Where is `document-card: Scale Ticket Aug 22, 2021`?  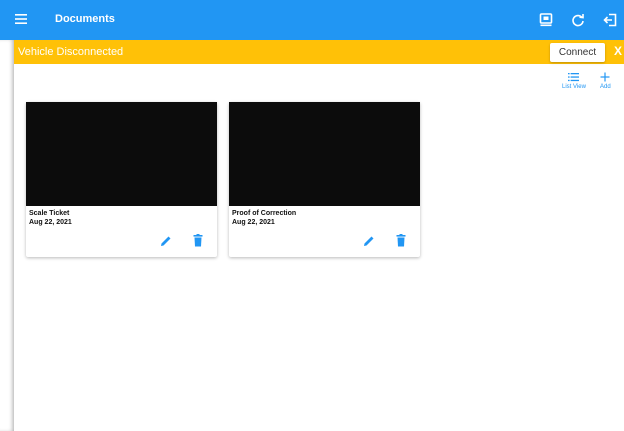
document-card: Scale Ticket Aug 22, 2021 is located at coordinates (121, 179).